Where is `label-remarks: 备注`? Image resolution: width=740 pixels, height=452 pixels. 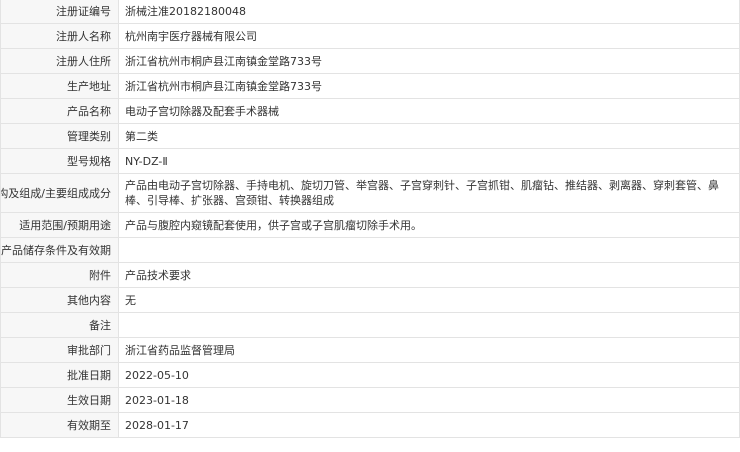
label-remarks: 备注 is located at coordinates (59, 325).